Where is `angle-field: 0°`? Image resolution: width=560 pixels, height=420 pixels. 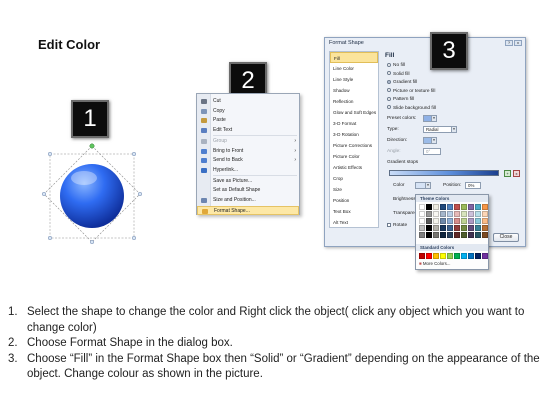 angle-field: 0° is located at coordinates (432, 151).